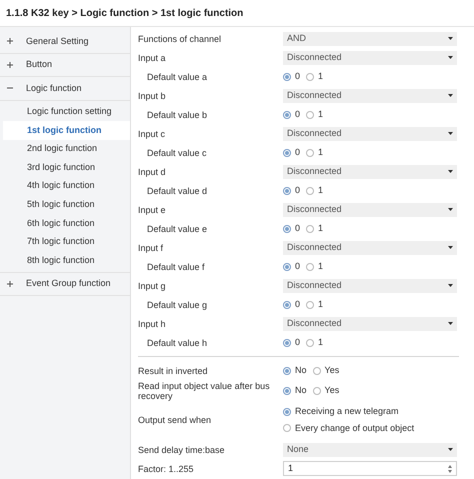  Describe the element at coordinates (152, 323) in the screenshot. I see `parameter-label: Input h` at that location.